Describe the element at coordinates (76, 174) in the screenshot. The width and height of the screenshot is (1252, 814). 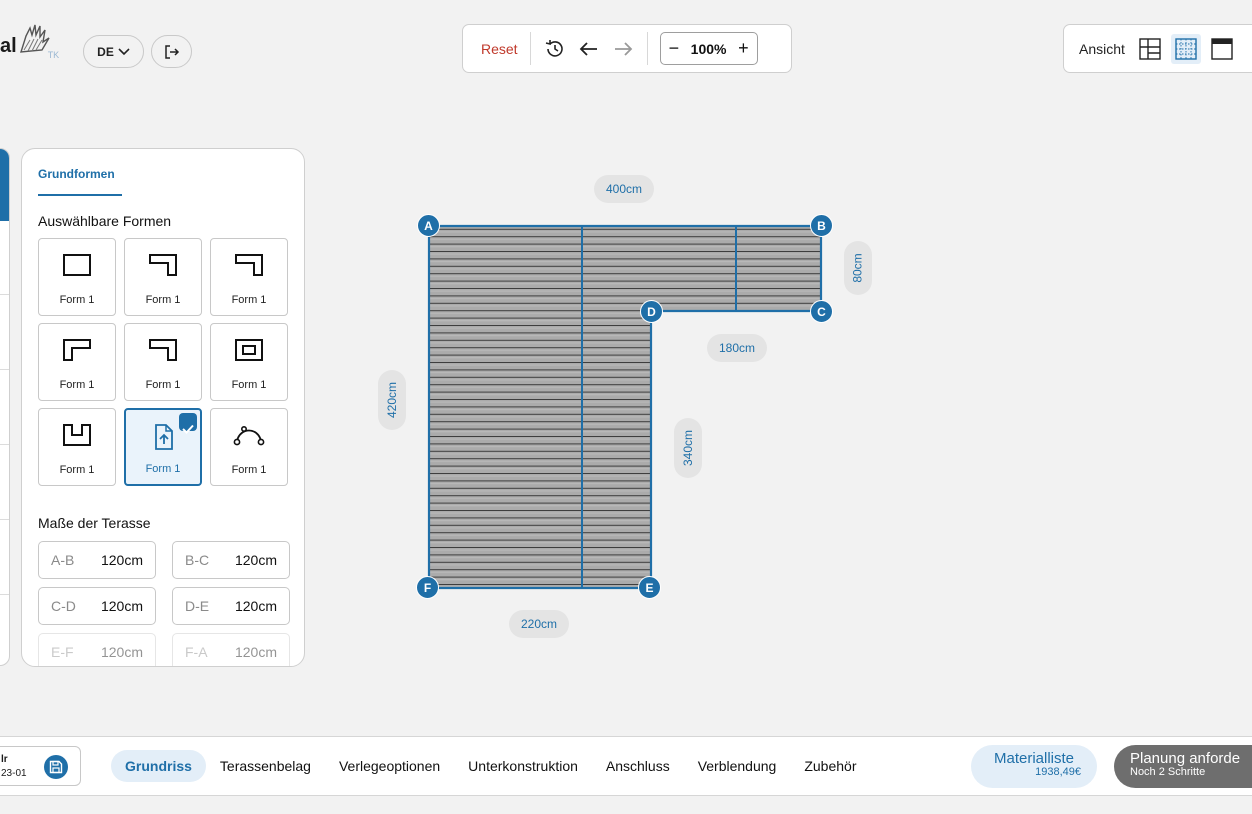
I see `tab-grundformen: Grundformen` at that location.